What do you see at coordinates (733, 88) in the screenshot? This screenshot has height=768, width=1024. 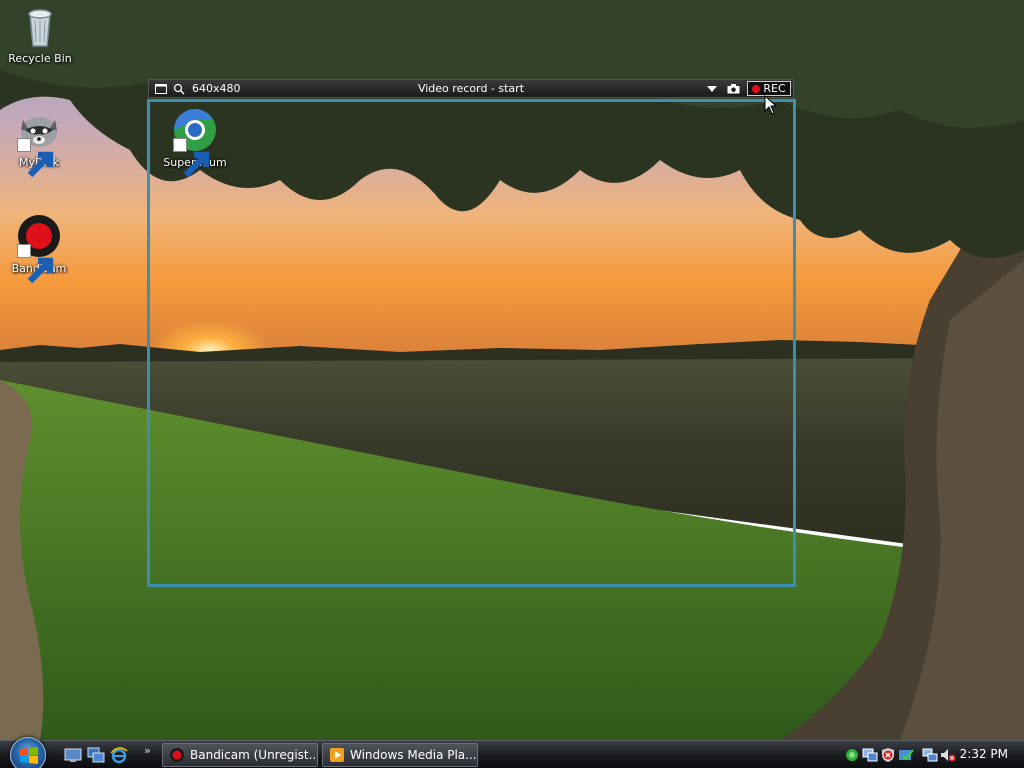 I see `screenshot-camera-icon` at bounding box center [733, 88].